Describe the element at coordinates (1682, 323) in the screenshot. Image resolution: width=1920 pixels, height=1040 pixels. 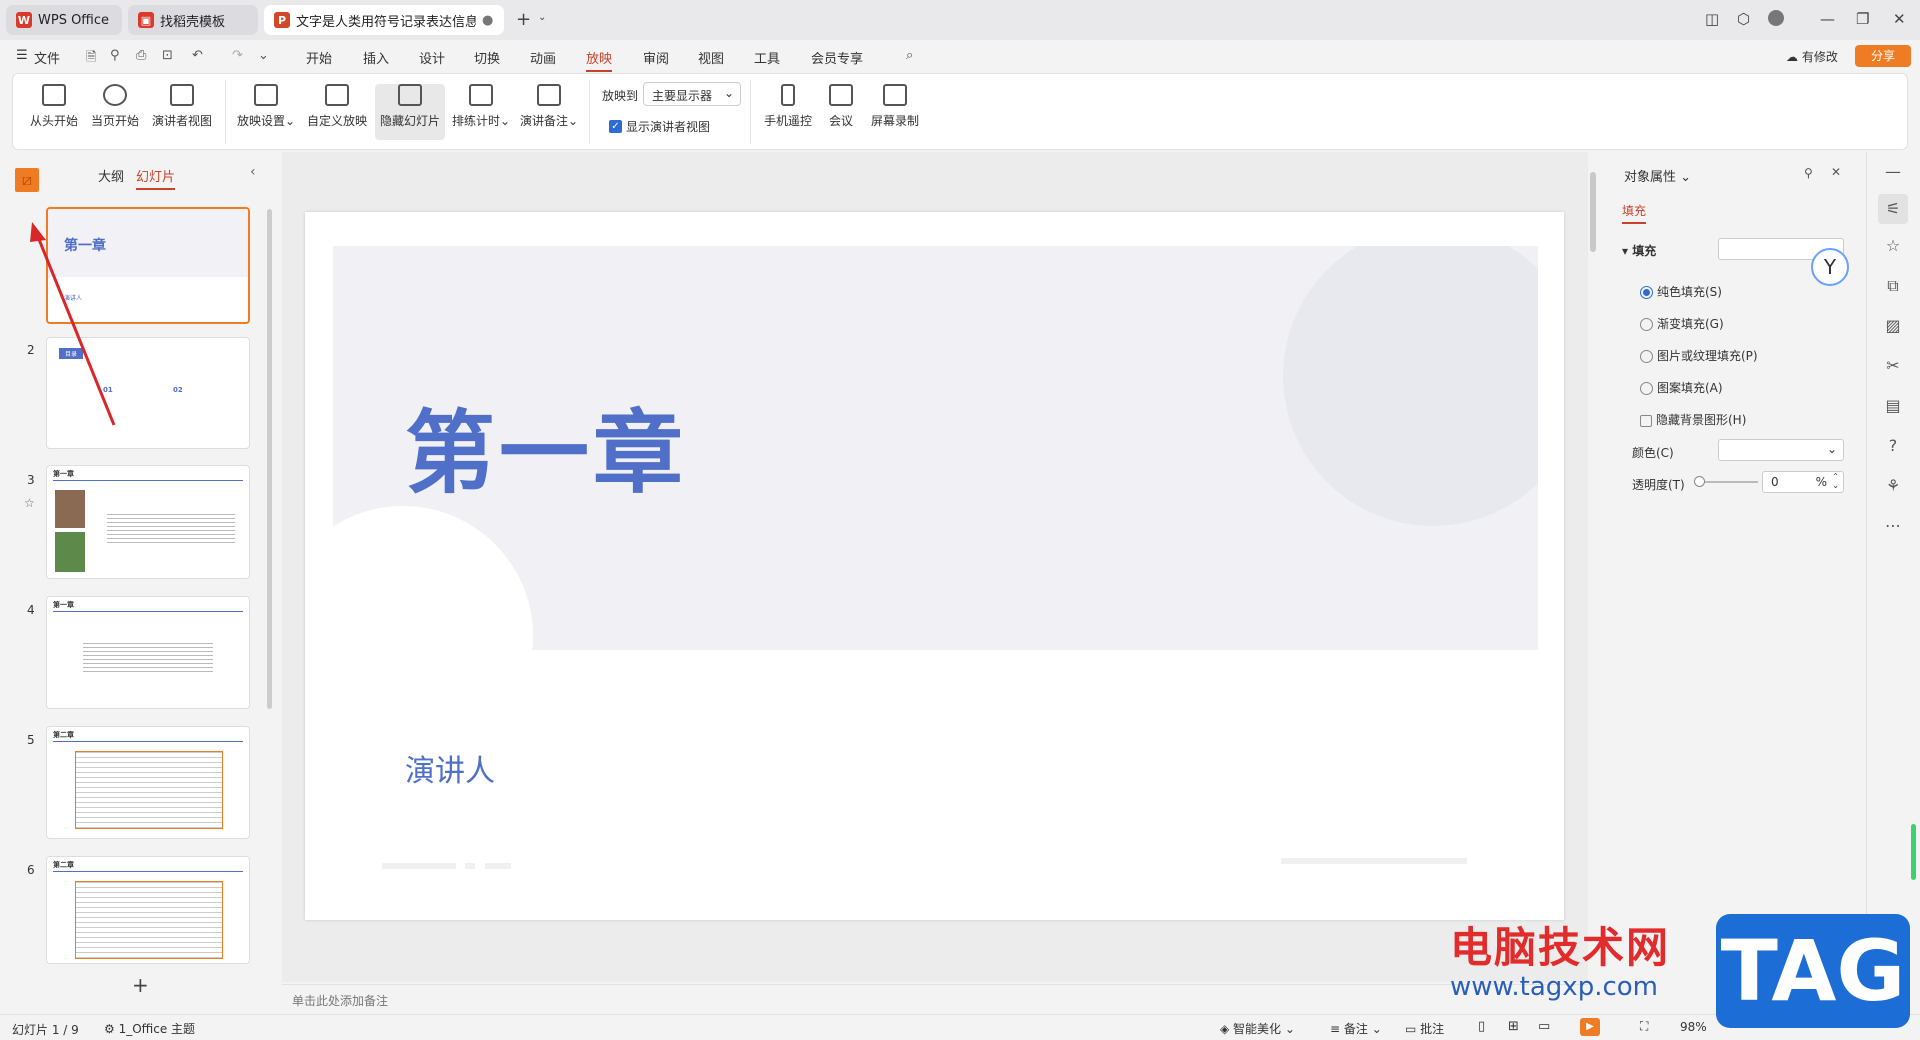
I see `gradient-fill-radio: 渐变填充(G)` at that location.